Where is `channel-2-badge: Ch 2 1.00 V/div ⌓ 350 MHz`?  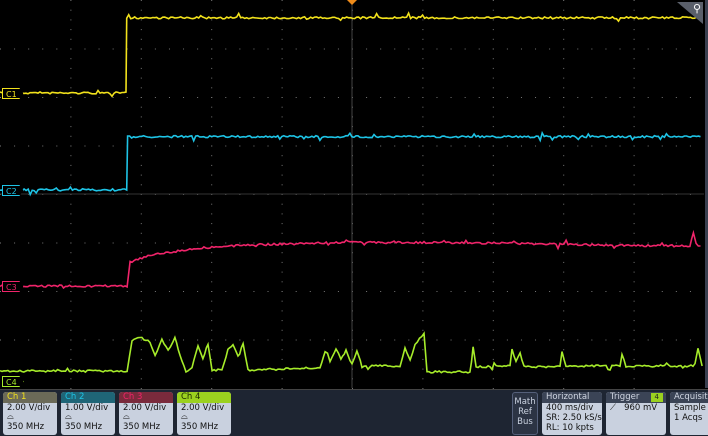 channel-2-badge: Ch 2 1.00 V/div ⌓ 350 MHz is located at coordinates (88, 413).